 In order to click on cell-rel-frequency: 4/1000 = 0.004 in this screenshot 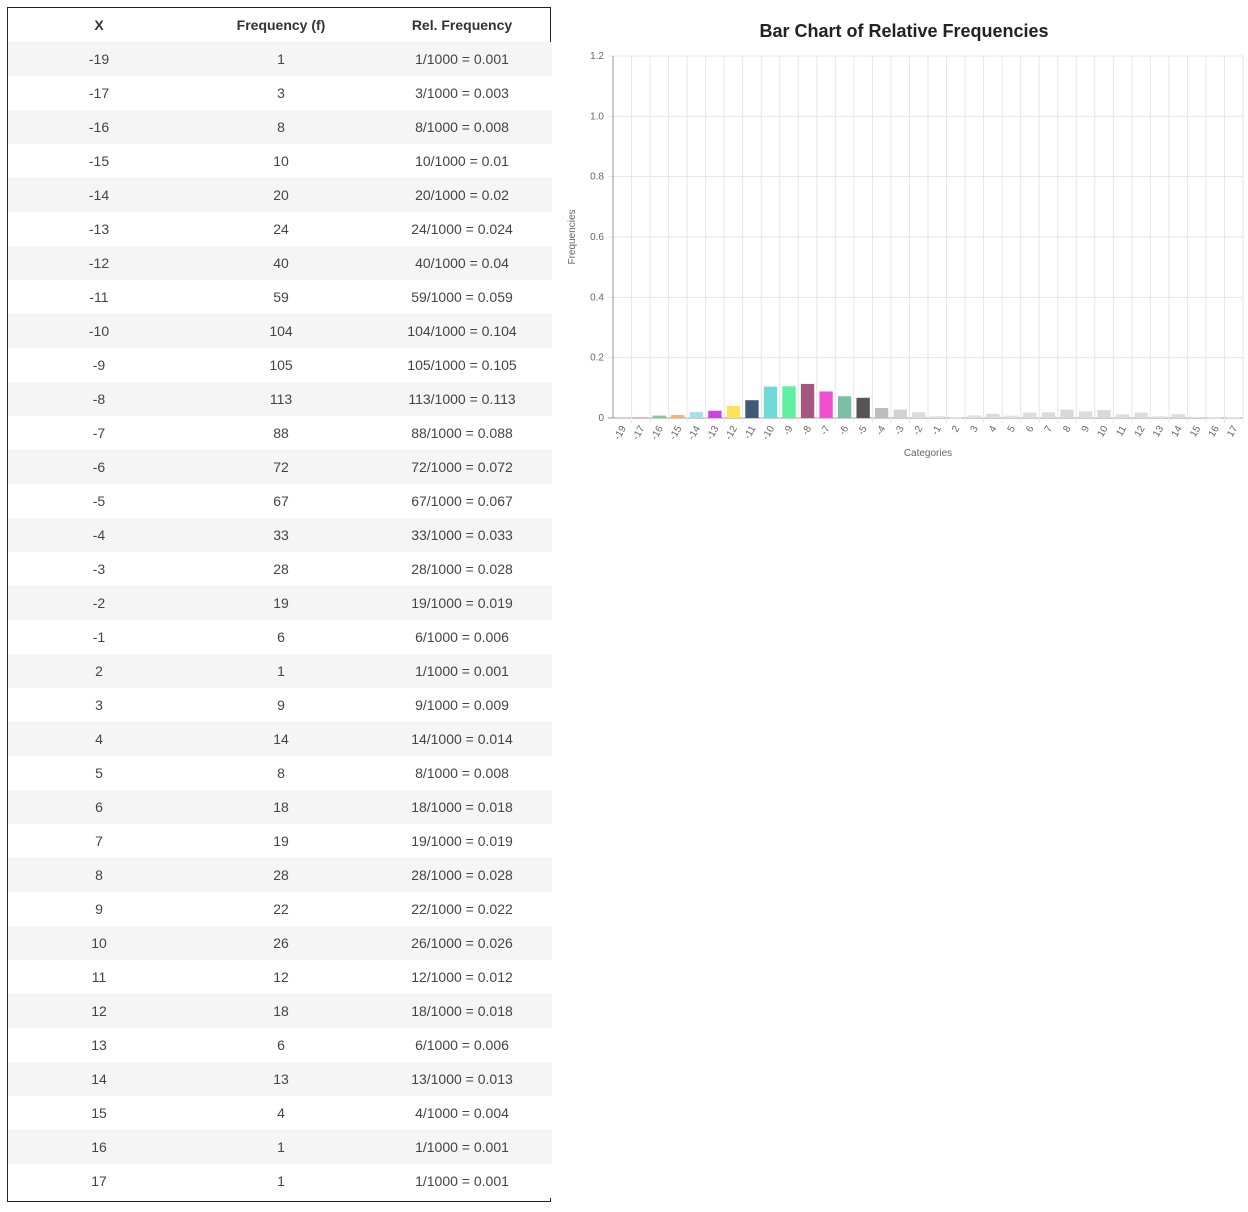, I will do `click(462, 1113)`.